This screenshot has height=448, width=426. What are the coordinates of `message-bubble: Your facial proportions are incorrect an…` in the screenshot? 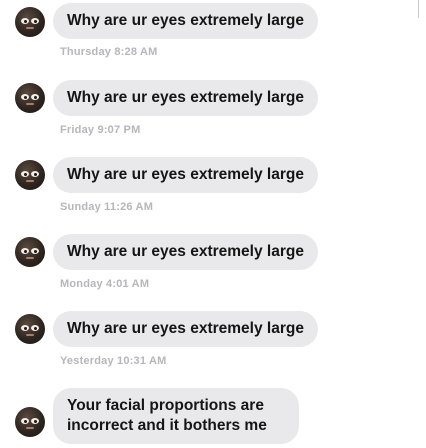 It's located at (176, 416).